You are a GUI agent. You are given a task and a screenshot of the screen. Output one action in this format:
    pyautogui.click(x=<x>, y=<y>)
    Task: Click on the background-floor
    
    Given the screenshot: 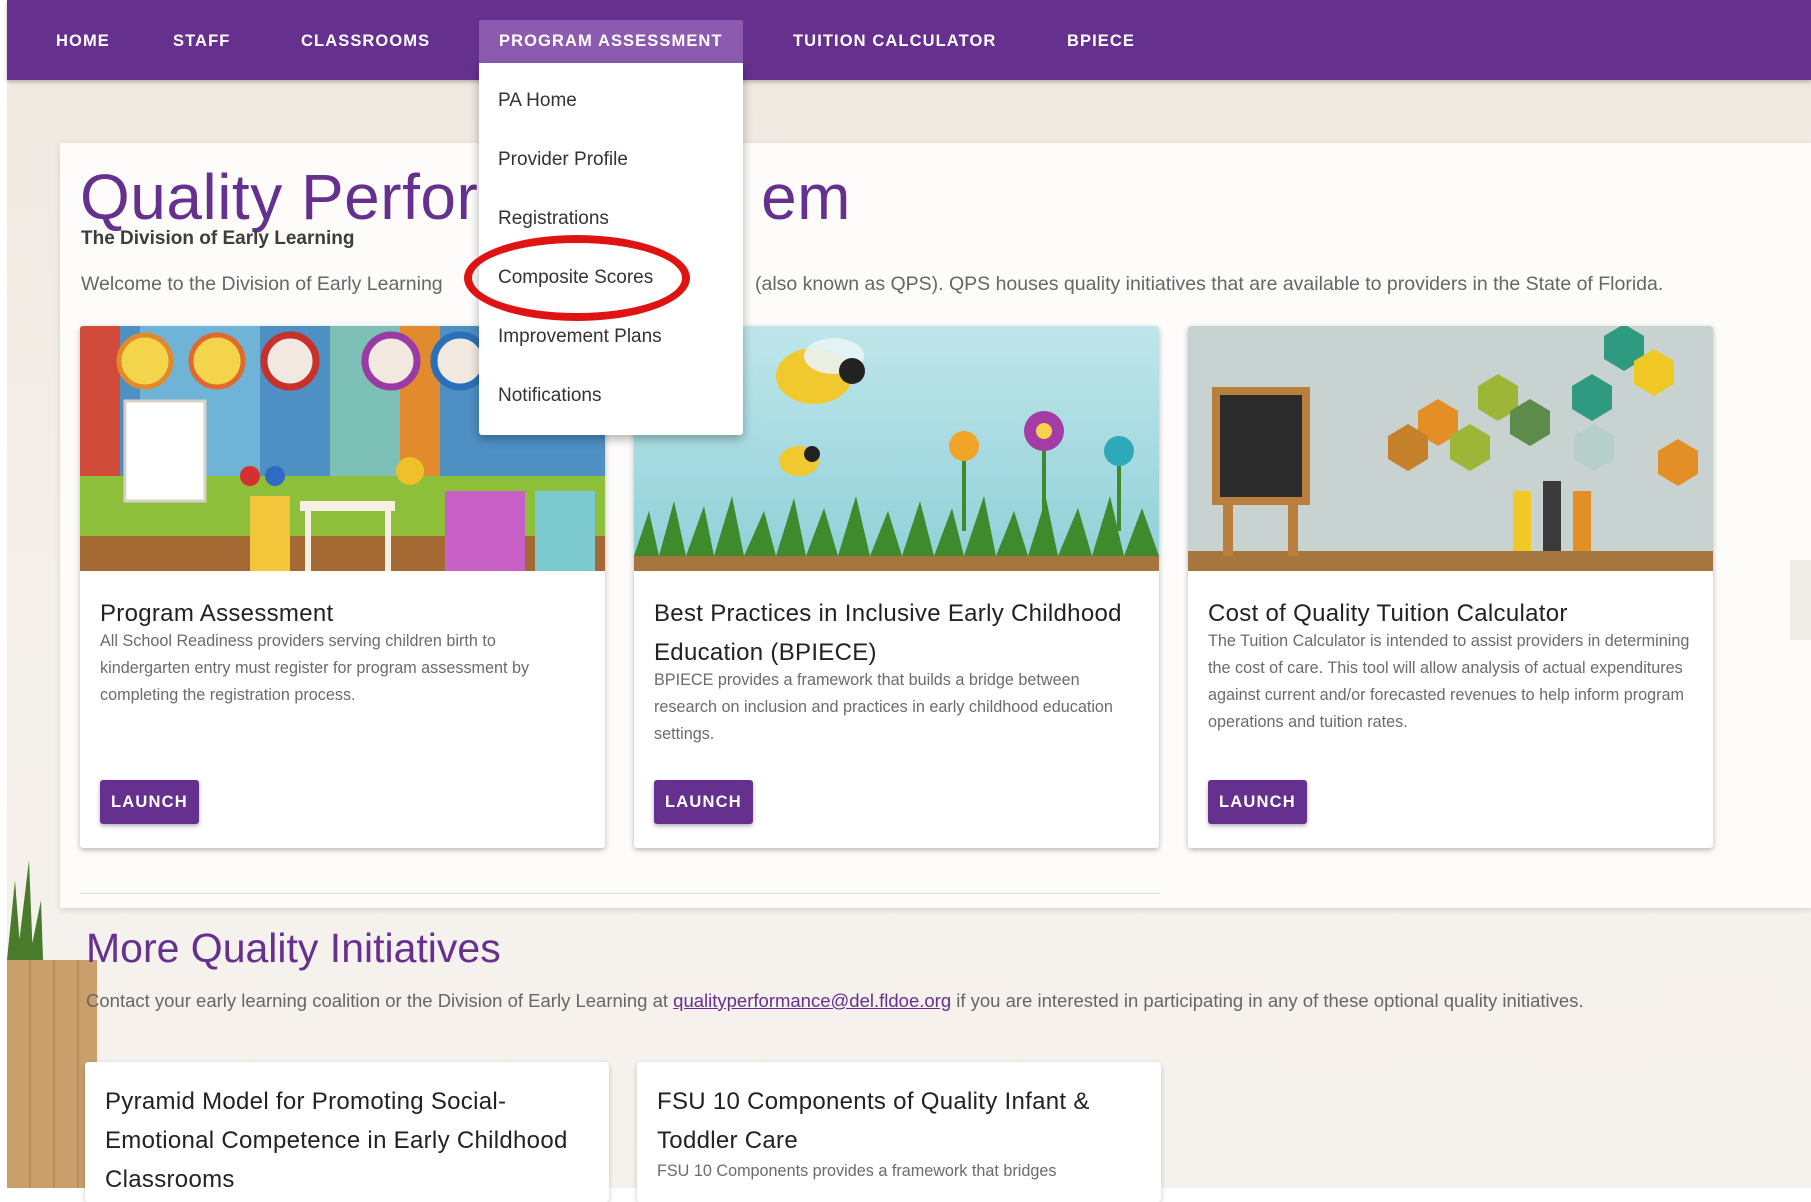 What is the action you would take?
    pyautogui.click(x=52, y=1074)
    